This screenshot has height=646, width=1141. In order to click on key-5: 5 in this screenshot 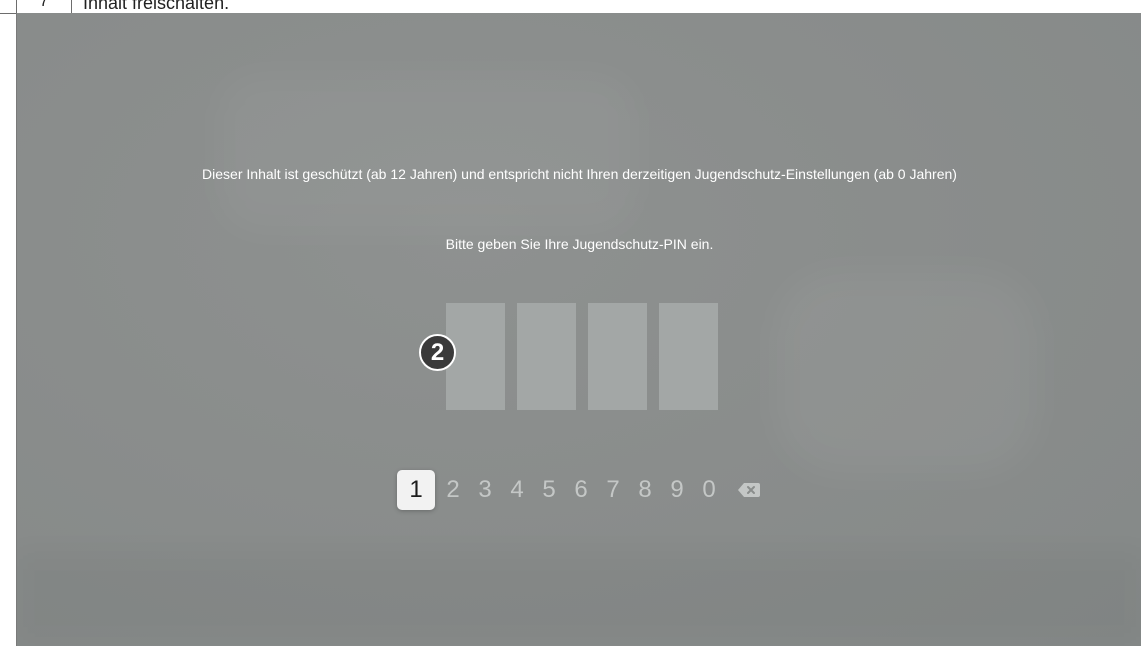, I will do `click(549, 490)`.